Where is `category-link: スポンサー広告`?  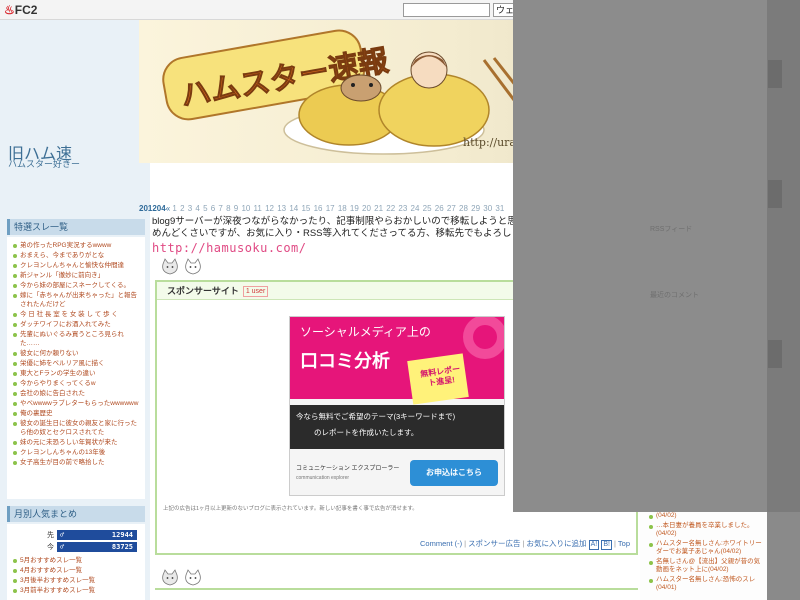
category-link: スポンサー広告 is located at coordinates (494, 543).